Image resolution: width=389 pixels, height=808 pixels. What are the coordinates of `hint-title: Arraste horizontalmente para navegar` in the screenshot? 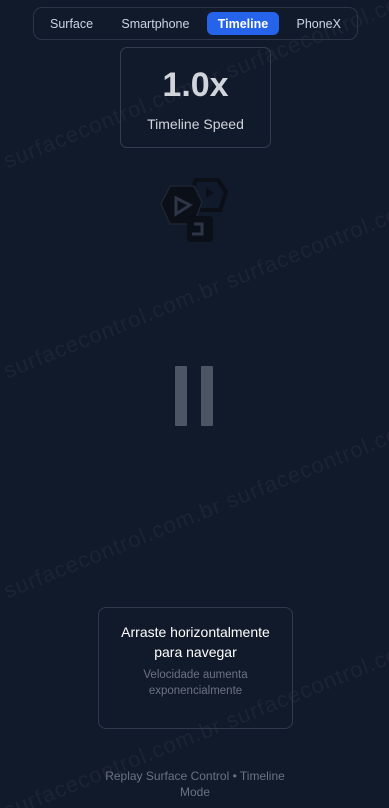 It's located at (195, 642).